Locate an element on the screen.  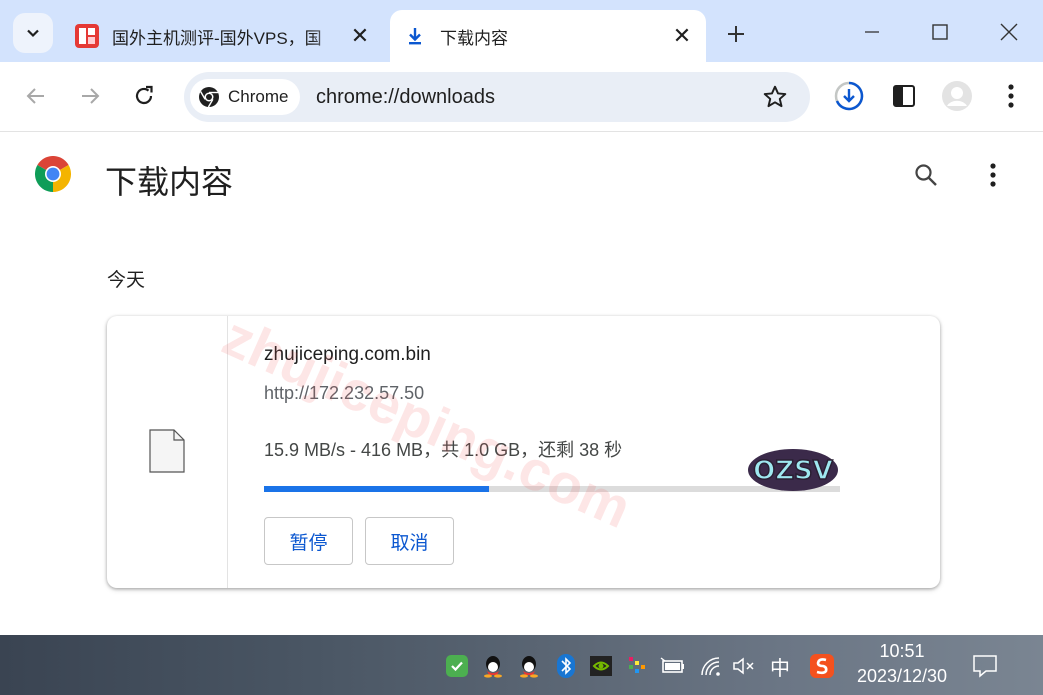
new-tab-button is located at coordinates (736, 34).